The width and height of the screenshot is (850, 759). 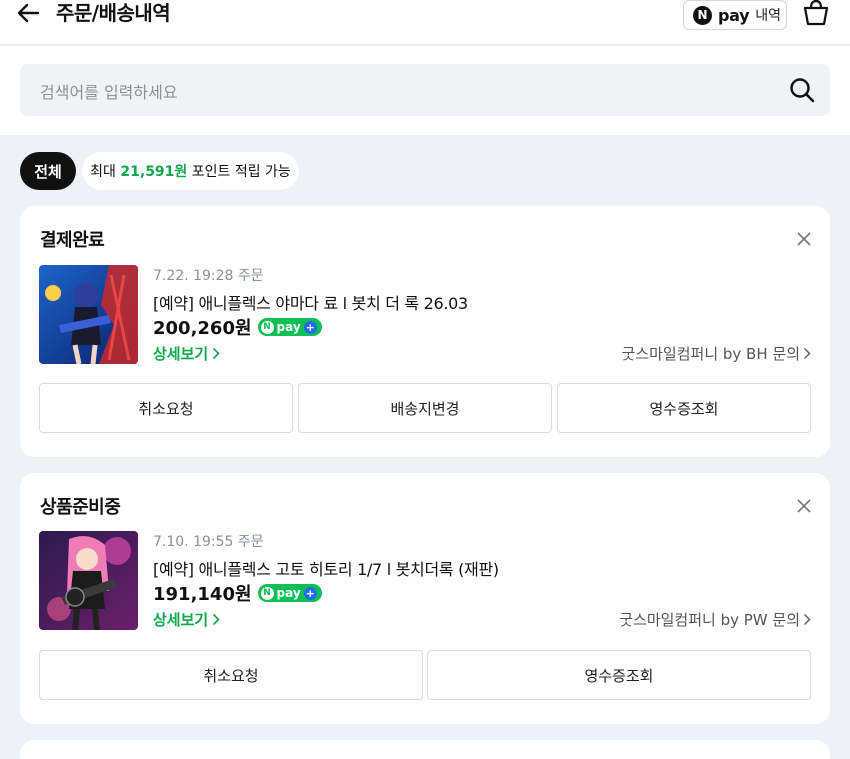 I want to click on search-section: 검색어를 입력하세요, so click(x=425, y=90).